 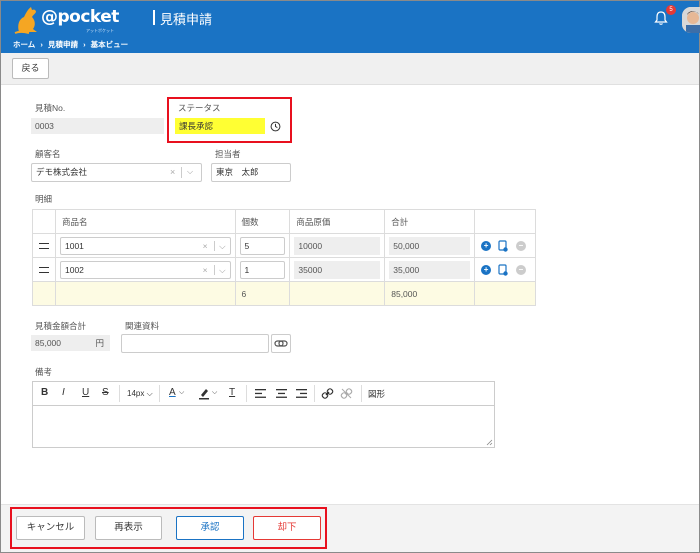 I want to click on table-header-row: 商品名 個数 商品原価 合計, so click(x=284, y=221).